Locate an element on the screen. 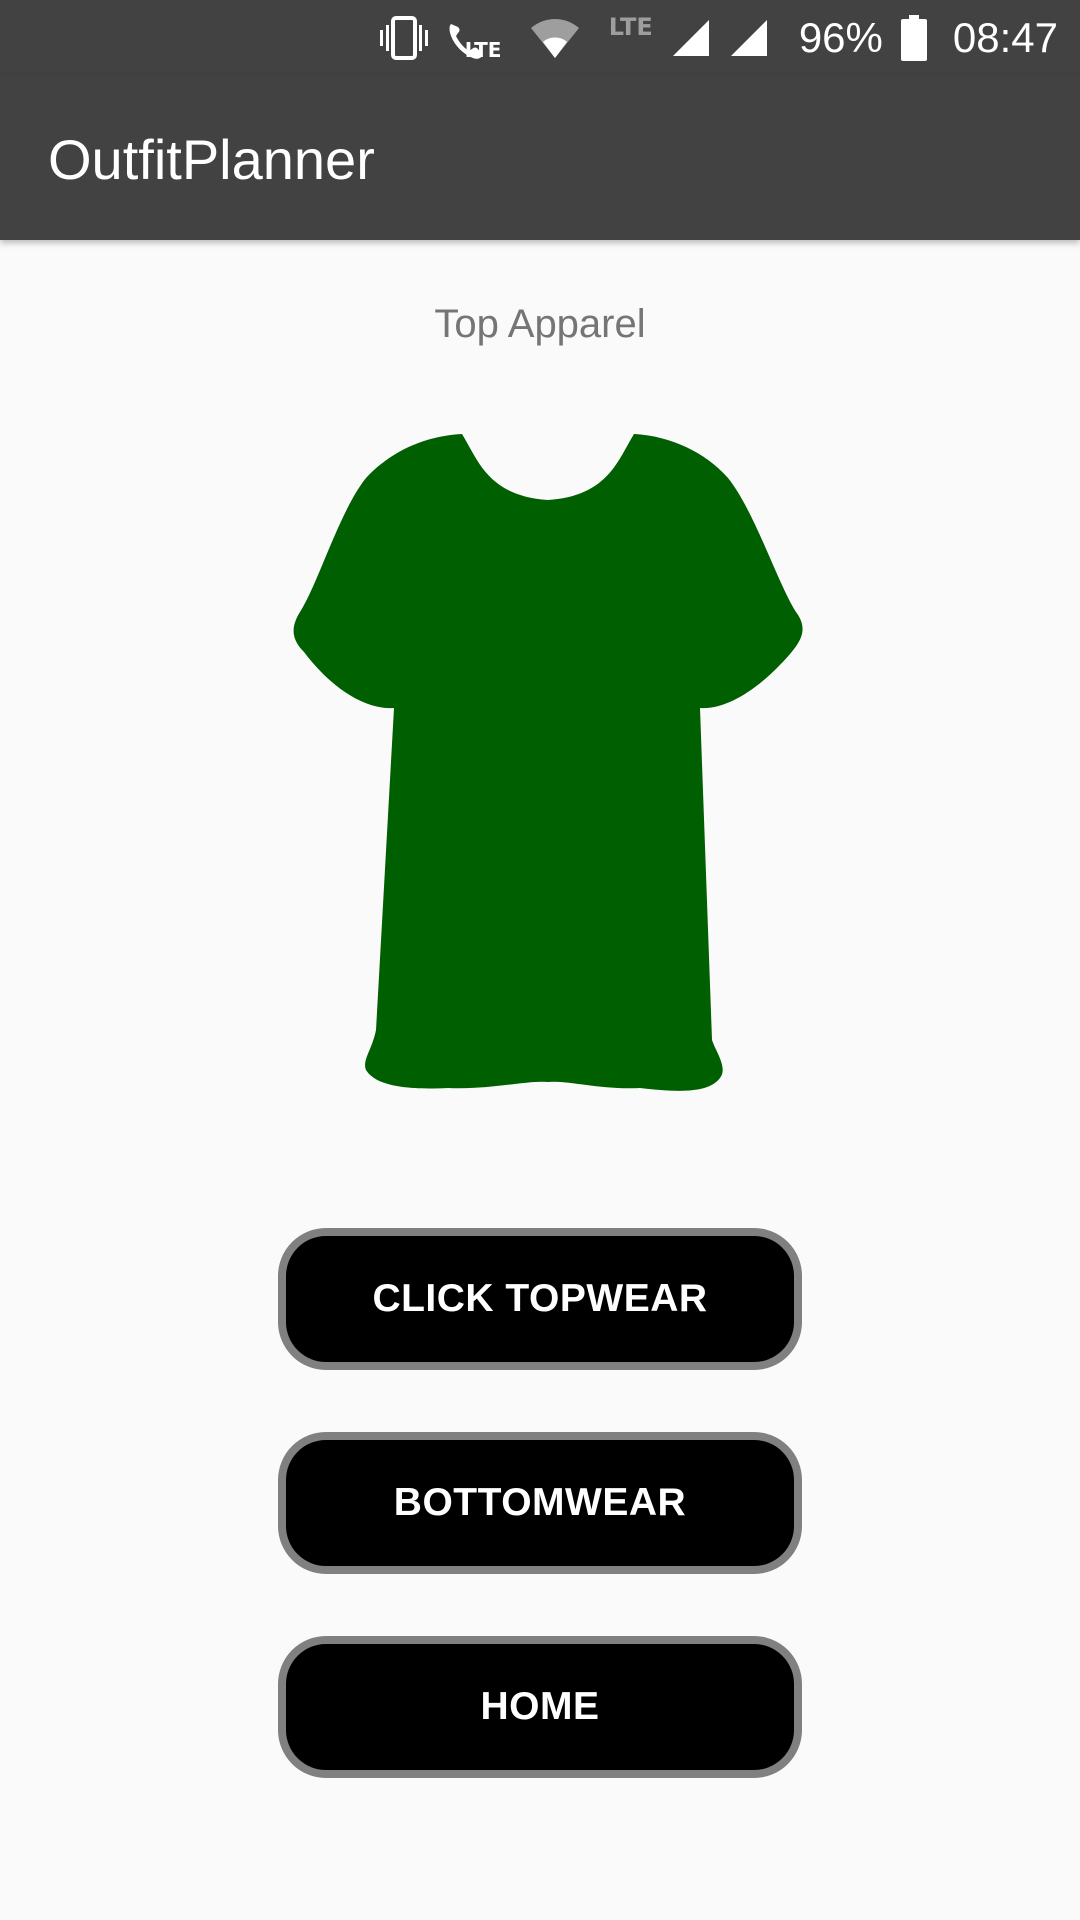  lte-label: LTE is located at coordinates (630, 26).